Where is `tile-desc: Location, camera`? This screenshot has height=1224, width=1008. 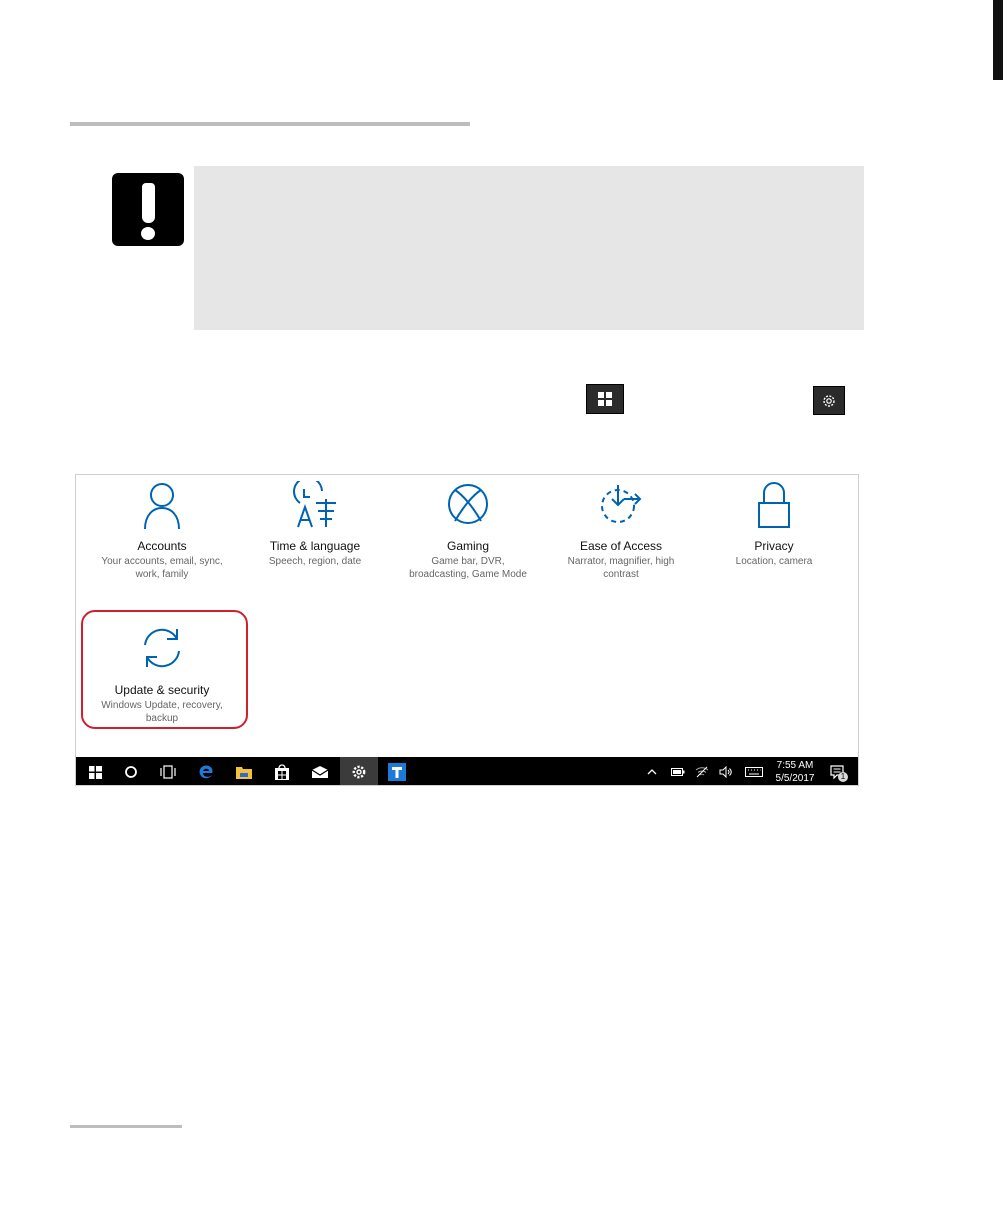 tile-desc: Location, camera is located at coordinates (774, 561).